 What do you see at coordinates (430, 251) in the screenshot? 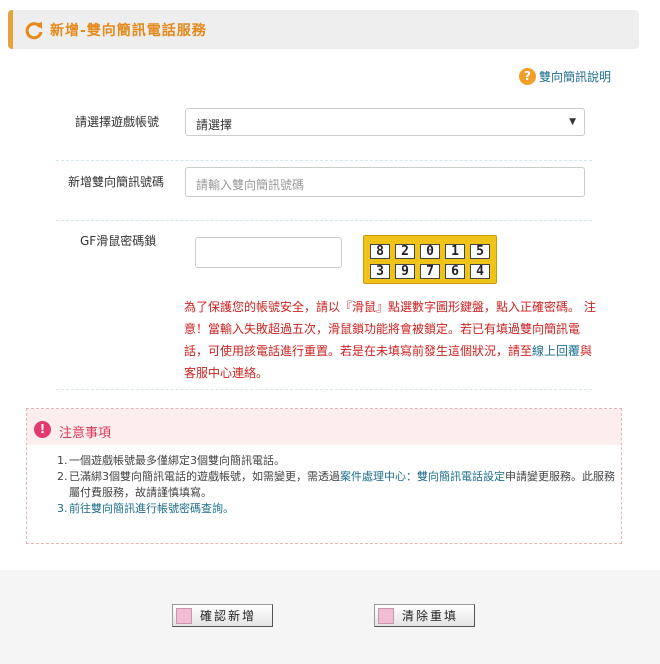
I see `keypad-key: 0` at bounding box center [430, 251].